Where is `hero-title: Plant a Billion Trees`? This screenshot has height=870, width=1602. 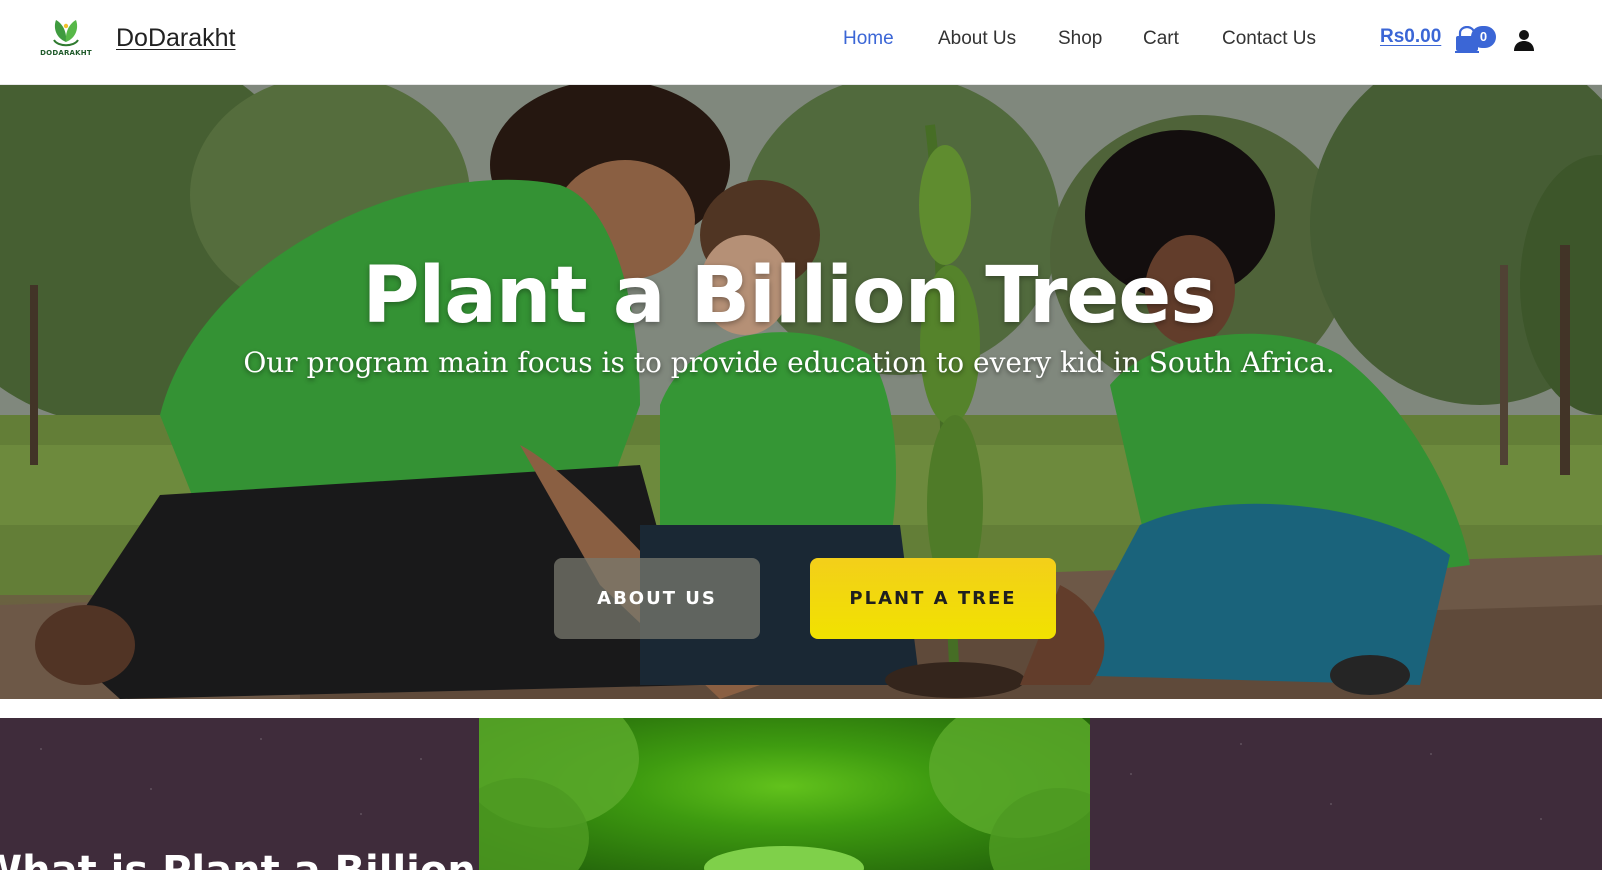 hero-title: Plant a Billion Trees is located at coordinates (789, 296).